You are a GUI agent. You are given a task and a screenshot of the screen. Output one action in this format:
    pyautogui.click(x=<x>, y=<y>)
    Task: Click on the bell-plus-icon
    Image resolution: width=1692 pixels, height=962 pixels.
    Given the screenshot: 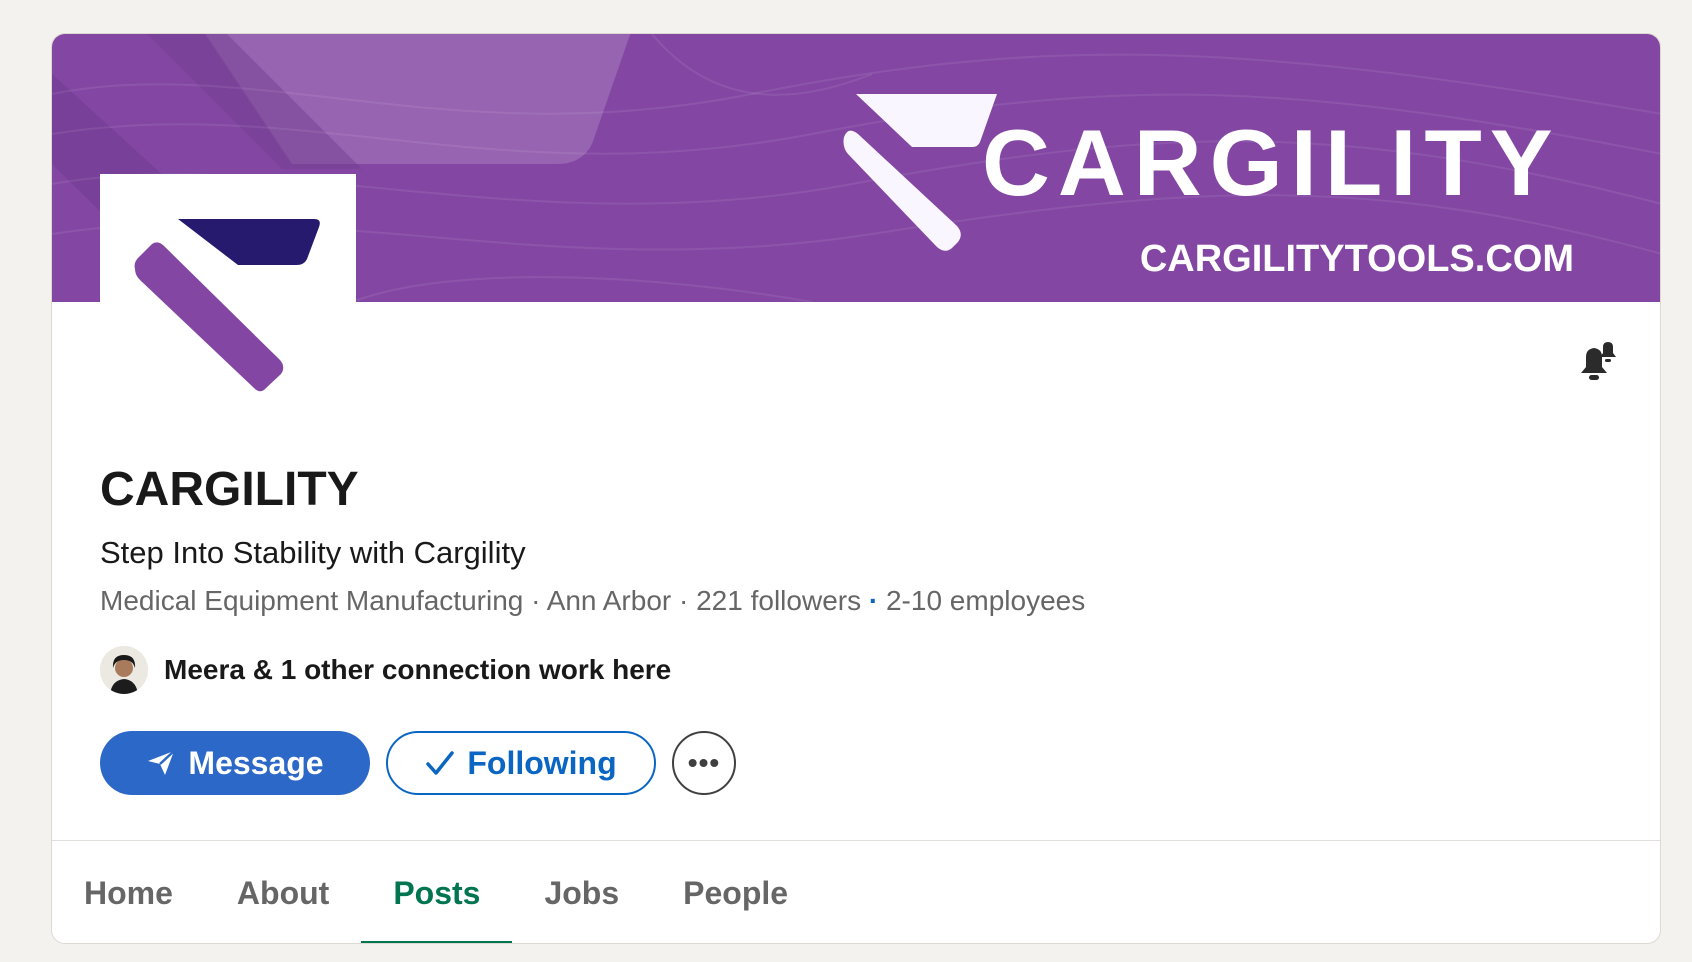 What is the action you would take?
    pyautogui.click(x=1598, y=361)
    